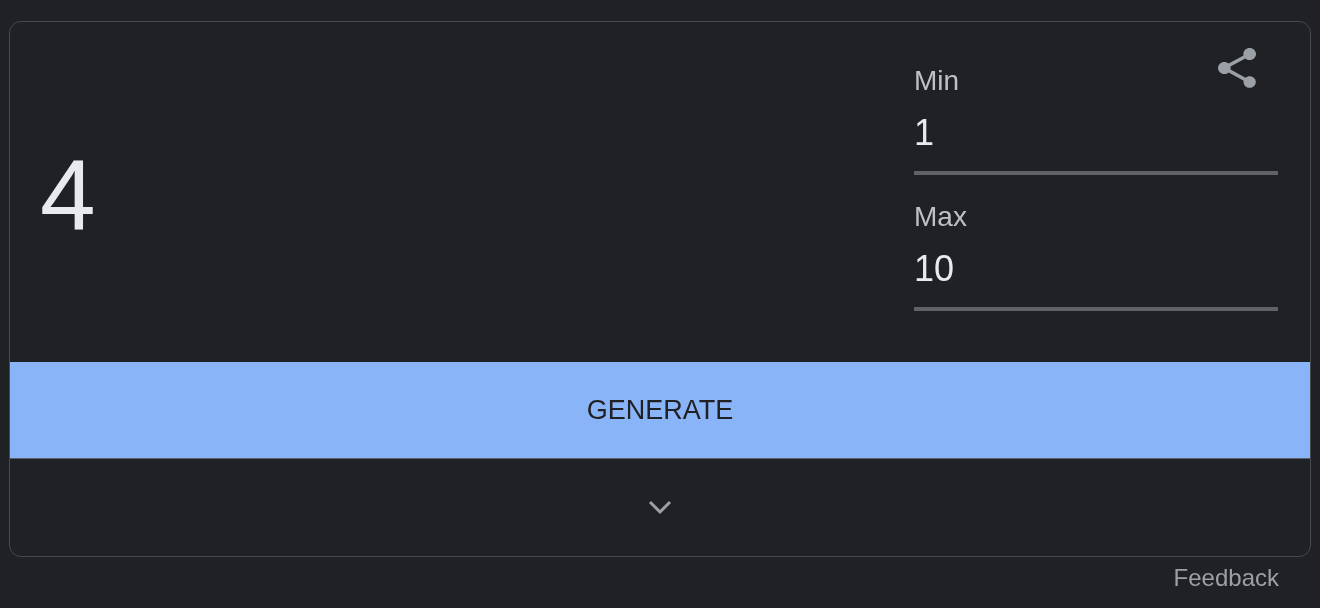 Image resolution: width=1320 pixels, height=608 pixels. I want to click on number-input-field: 1, so click(1096, 143).